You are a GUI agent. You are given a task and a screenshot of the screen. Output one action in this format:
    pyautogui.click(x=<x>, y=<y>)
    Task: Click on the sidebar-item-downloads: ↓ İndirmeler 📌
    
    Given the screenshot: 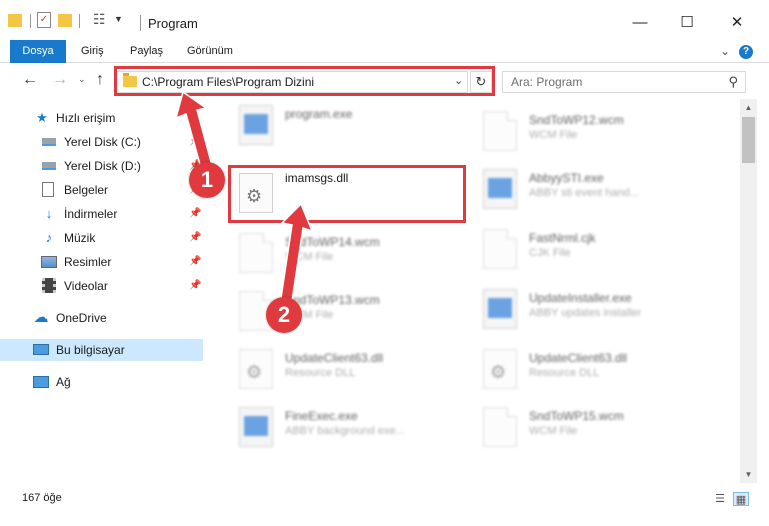 What is the action you would take?
    pyautogui.click(x=101, y=214)
    